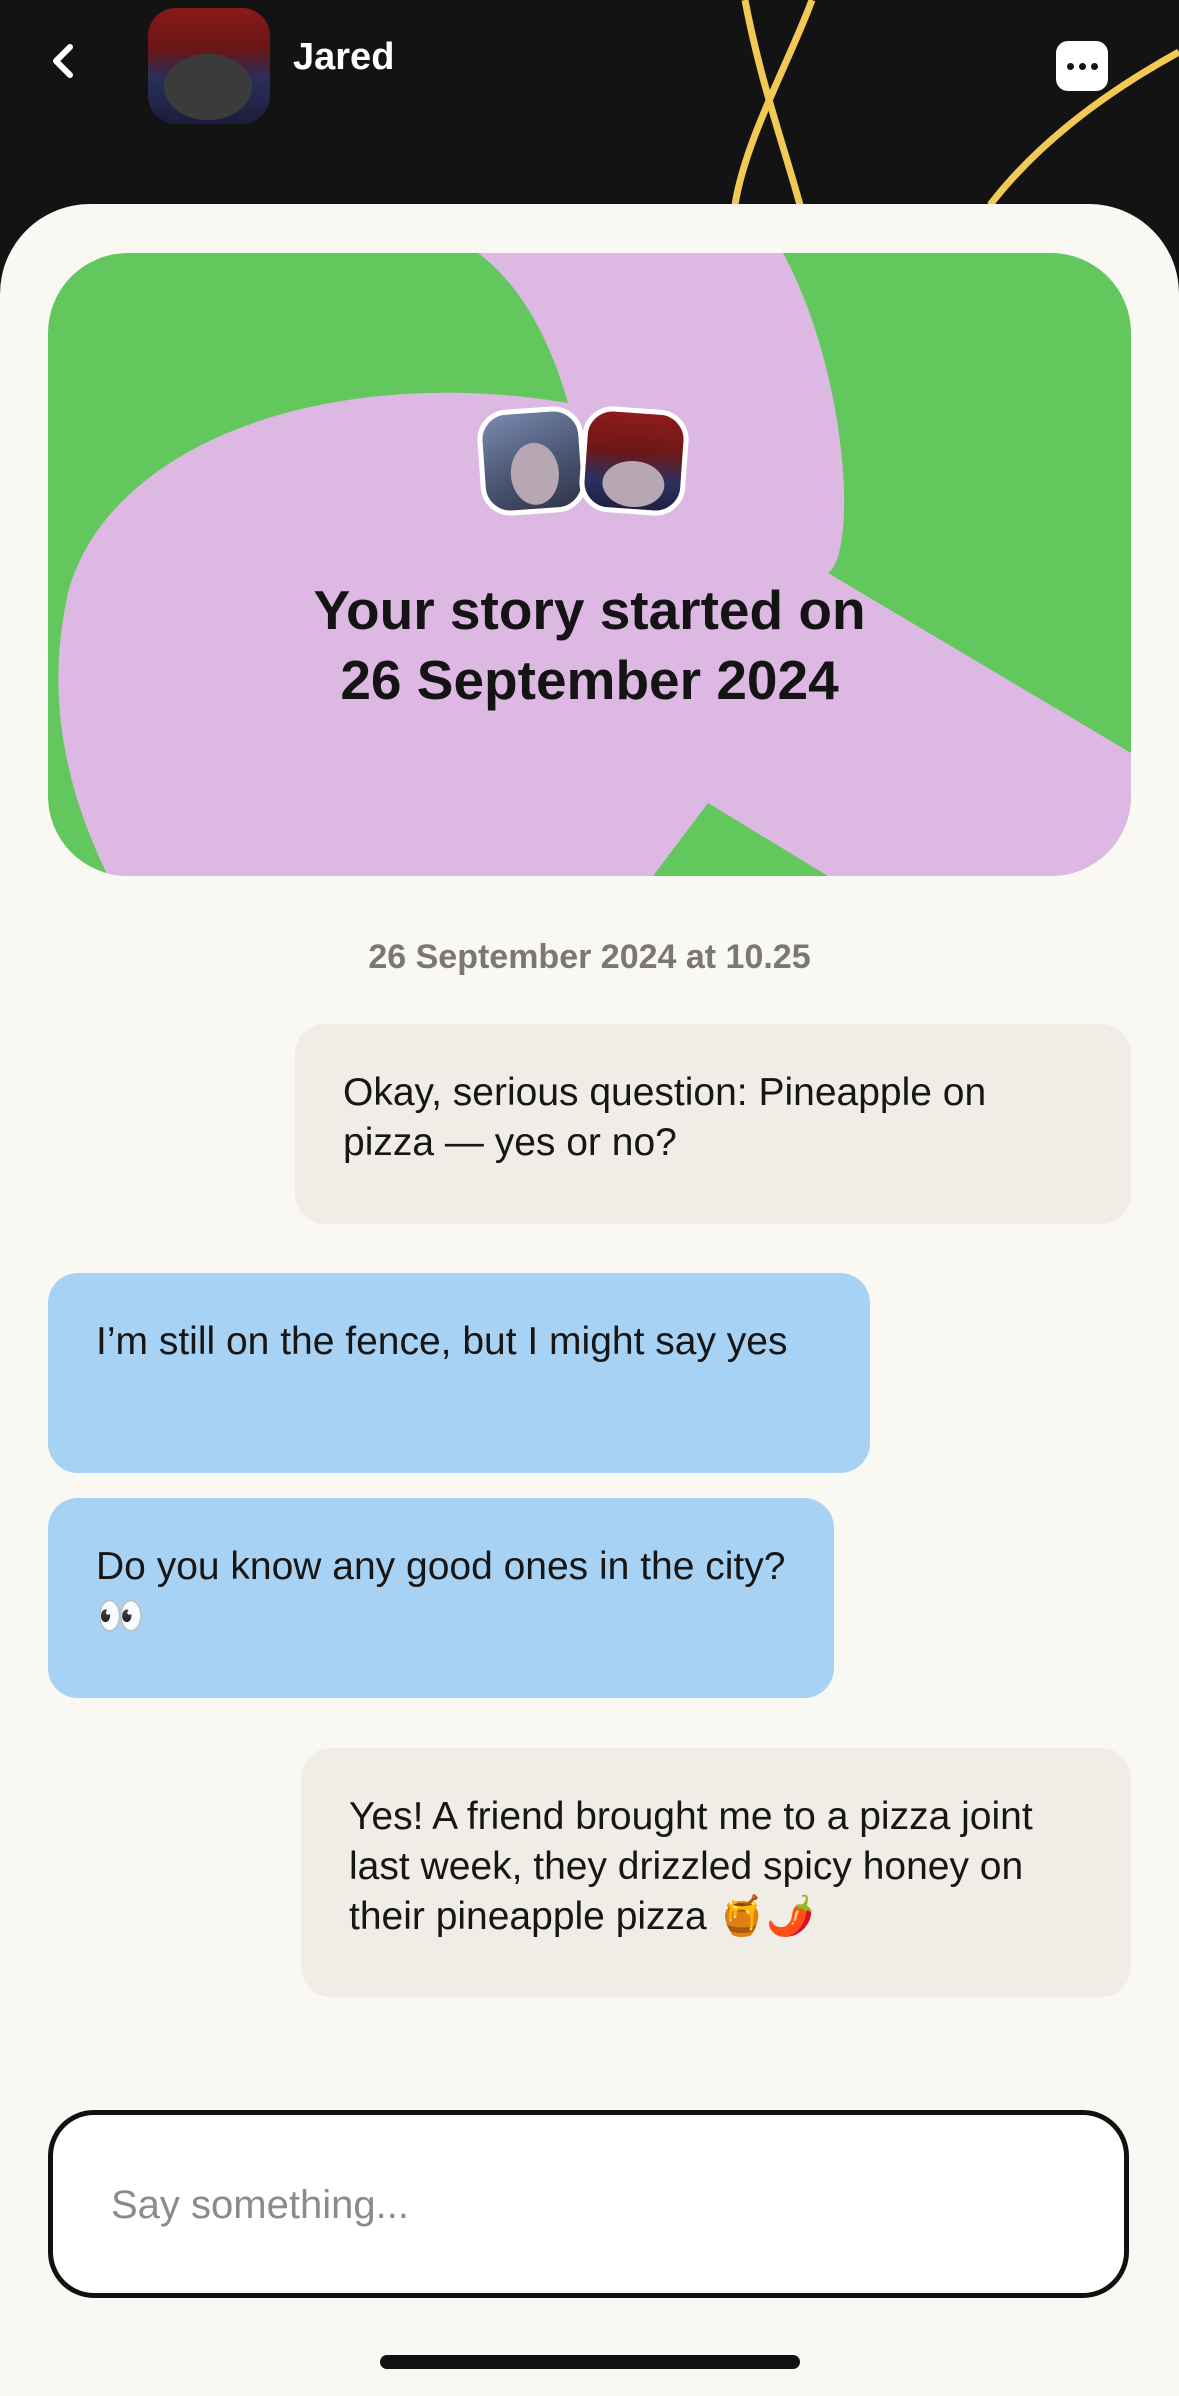  Describe the element at coordinates (589, 115) in the screenshot. I see `top-bar: Jared` at that location.